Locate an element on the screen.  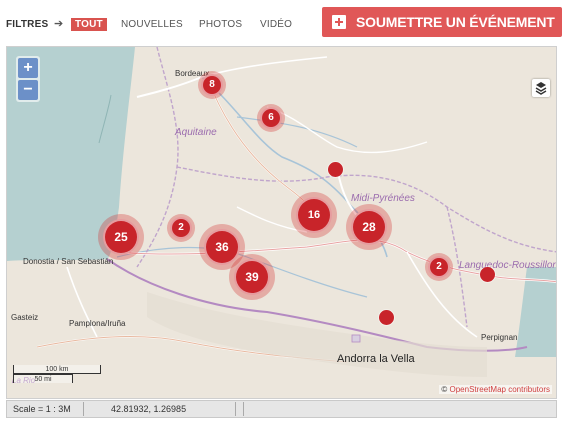
region-label-aquitaine: Aquitaine is located at coordinates (196, 132).